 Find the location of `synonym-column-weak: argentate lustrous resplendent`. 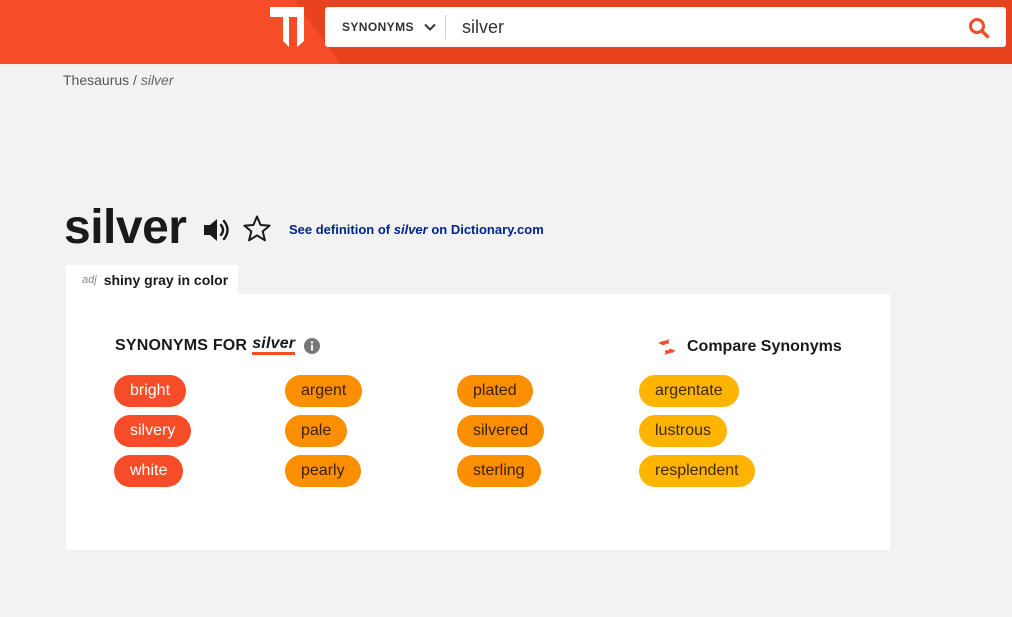

synonym-column-weak: argentate lustrous resplendent is located at coordinates (697, 435).